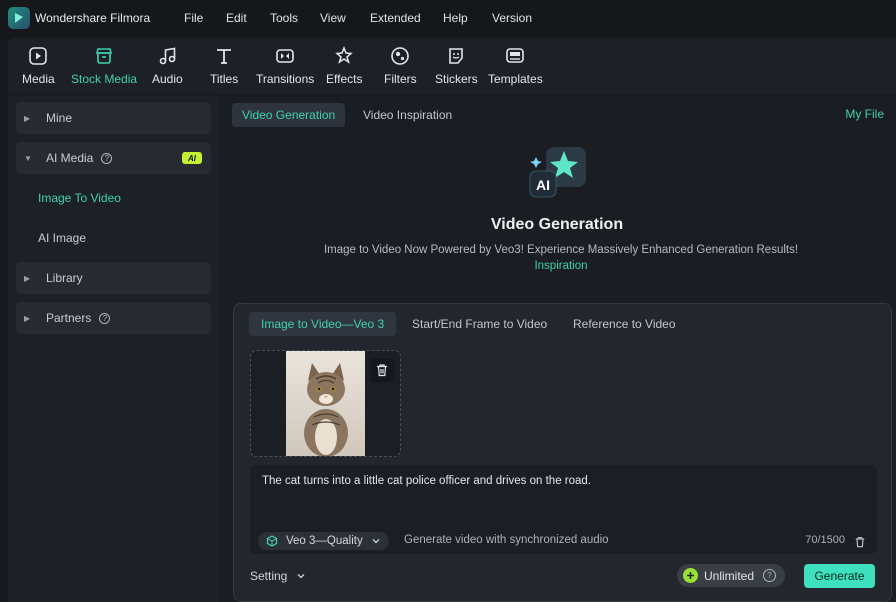 The height and width of the screenshot is (602, 896). I want to click on toolbar-transitions: Transitions, so click(285, 66).